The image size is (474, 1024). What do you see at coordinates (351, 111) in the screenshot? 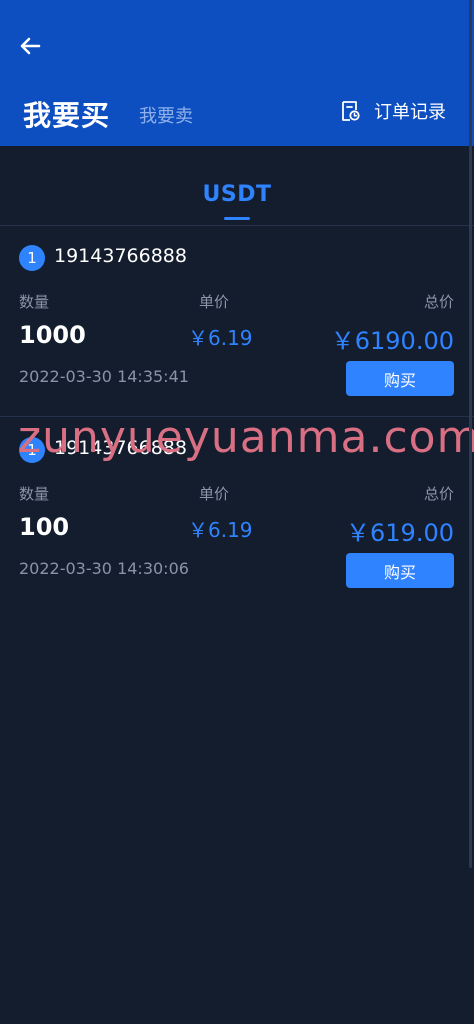
I see `order-record-icon` at bounding box center [351, 111].